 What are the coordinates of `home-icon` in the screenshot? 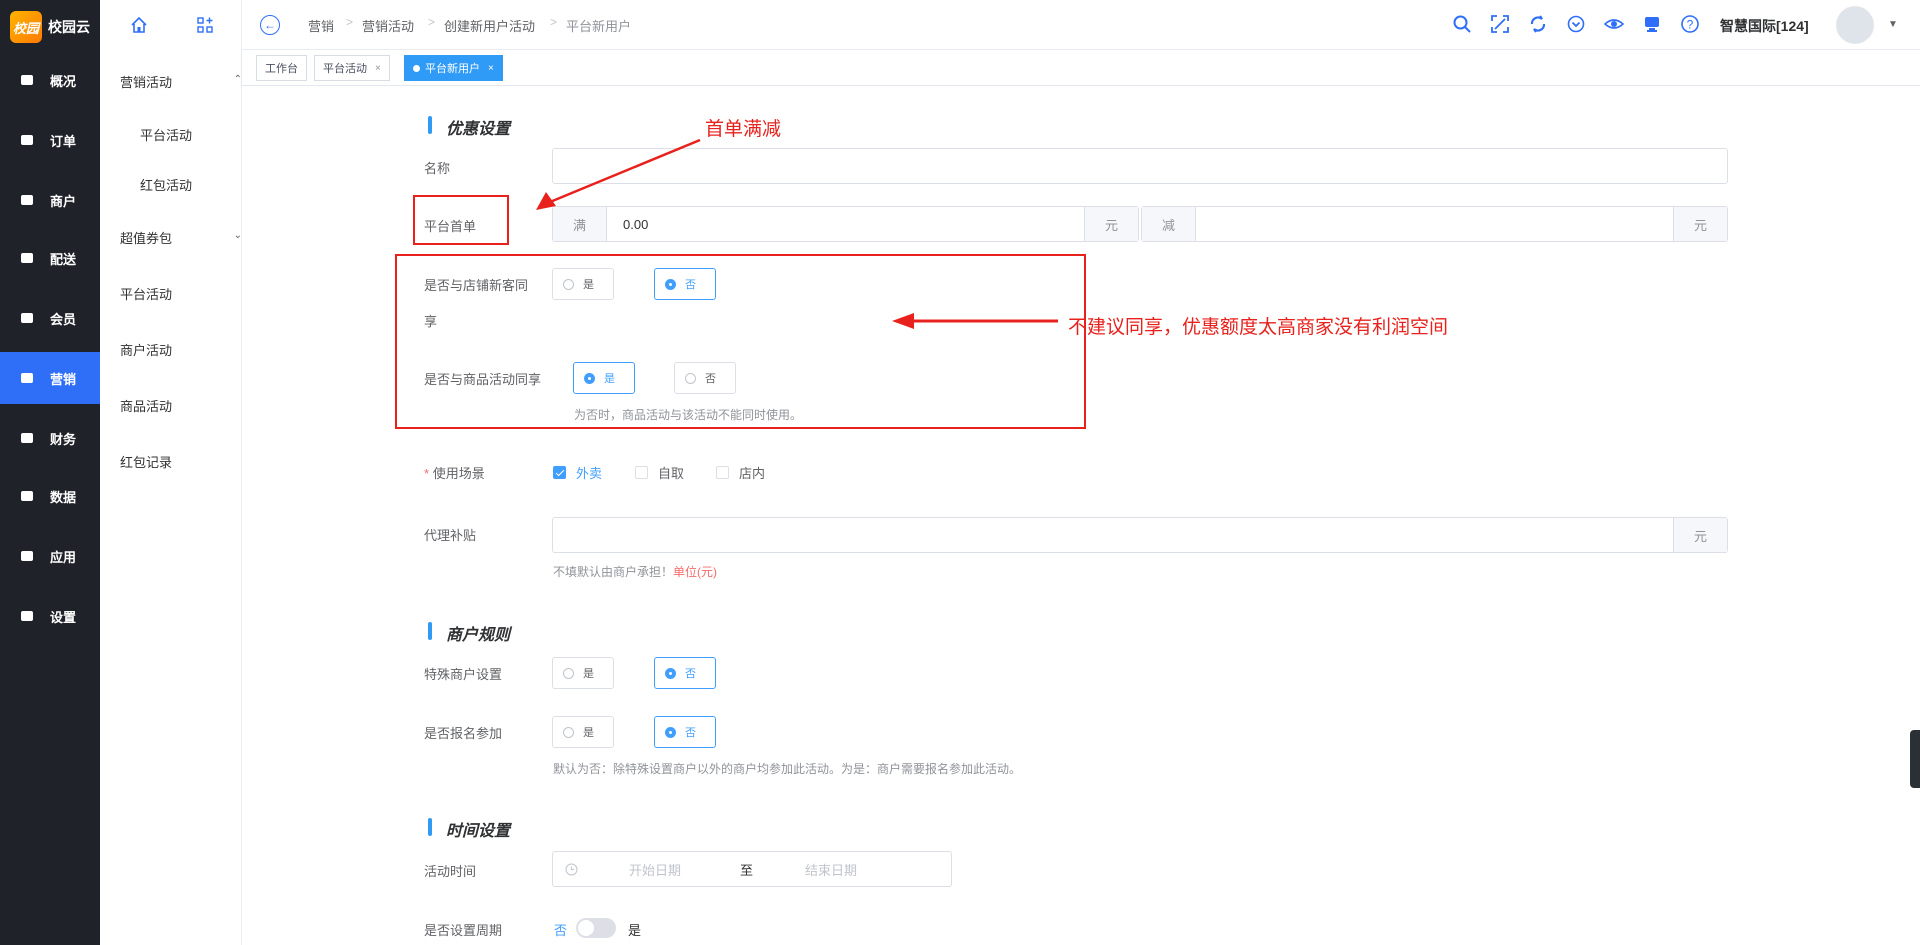 It's located at (139, 25).